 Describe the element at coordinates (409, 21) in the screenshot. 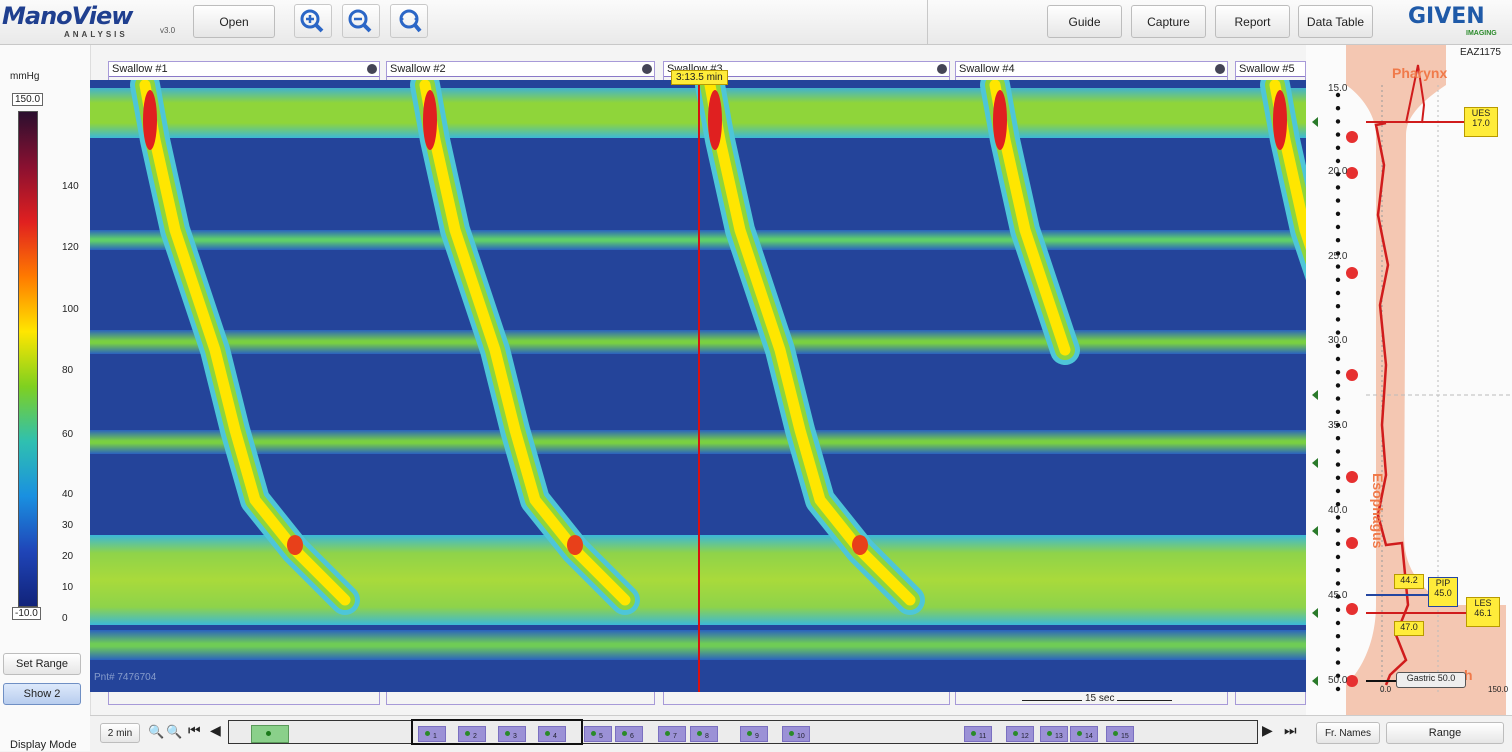

I see `zoom-fit-button` at that location.